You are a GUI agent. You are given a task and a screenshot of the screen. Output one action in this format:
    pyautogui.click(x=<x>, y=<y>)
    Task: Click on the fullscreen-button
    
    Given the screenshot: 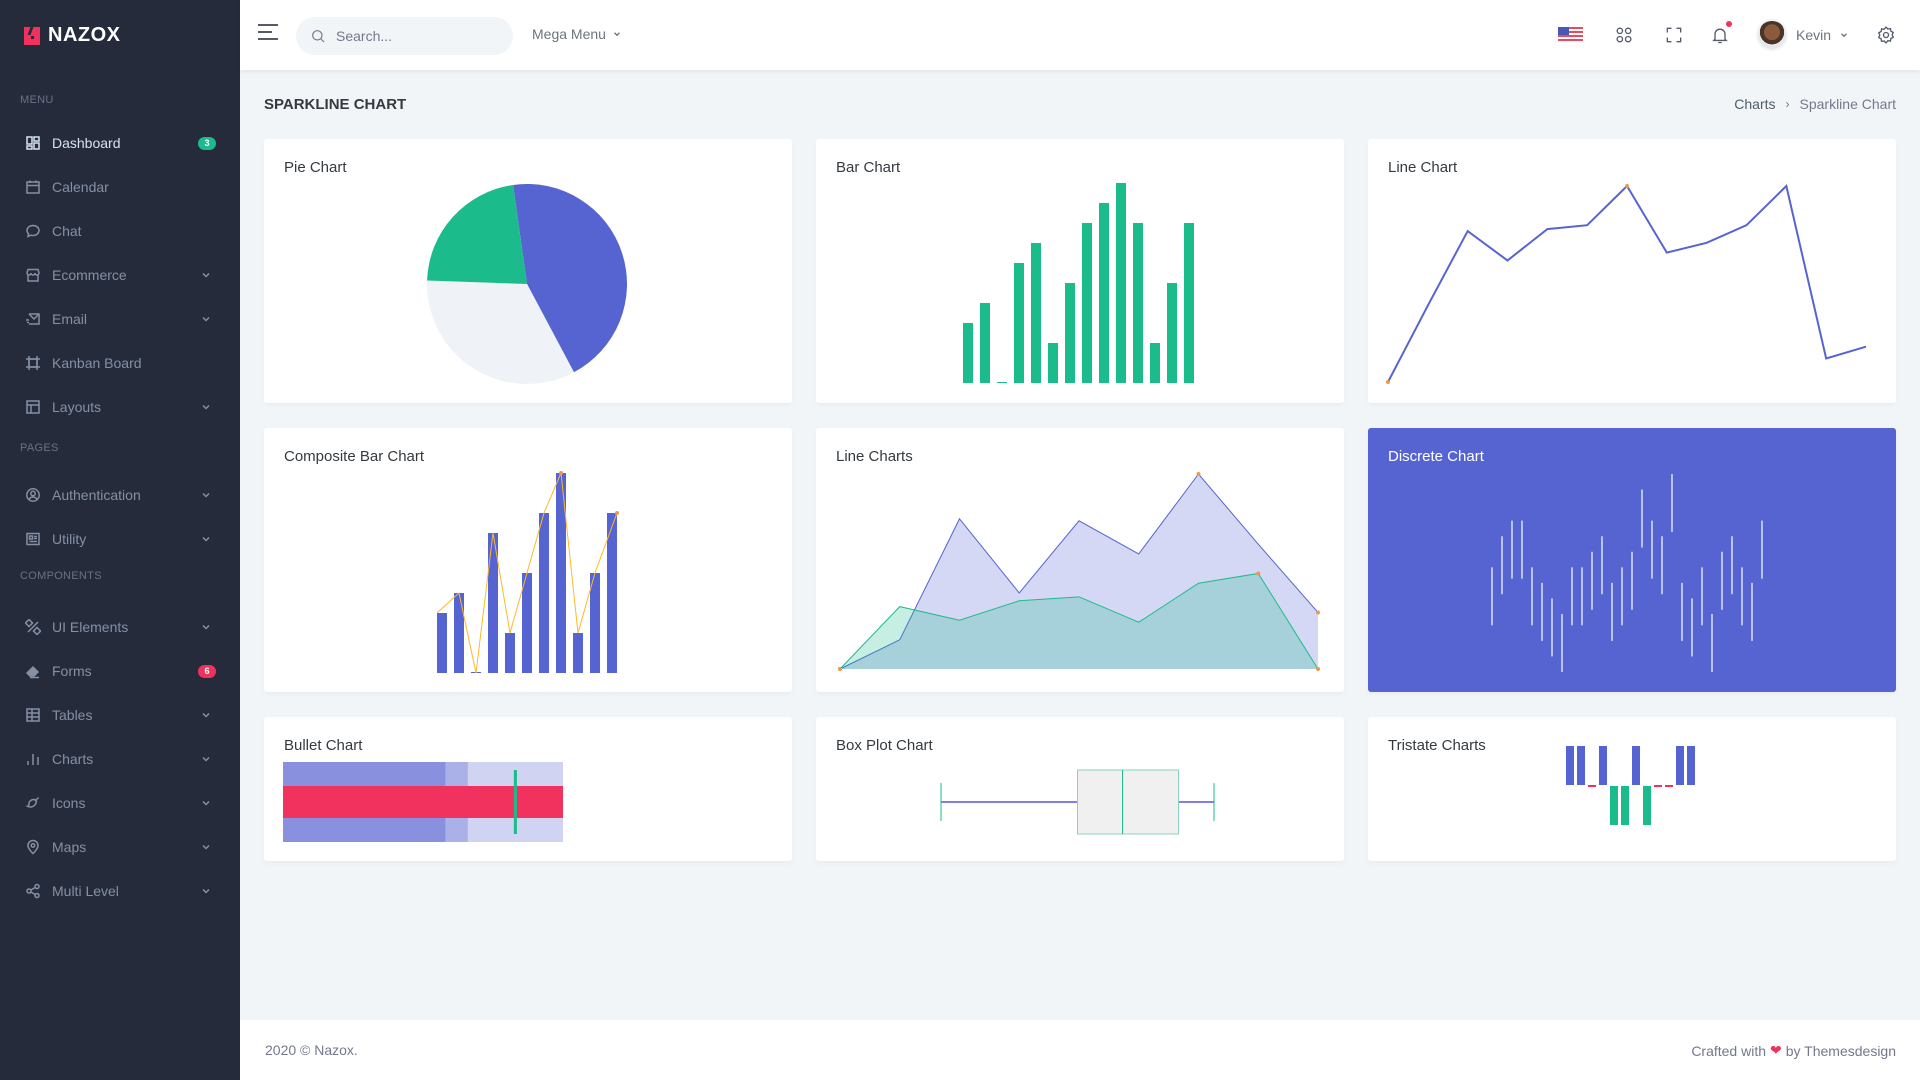 What is the action you would take?
    pyautogui.click(x=1674, y=35)
    